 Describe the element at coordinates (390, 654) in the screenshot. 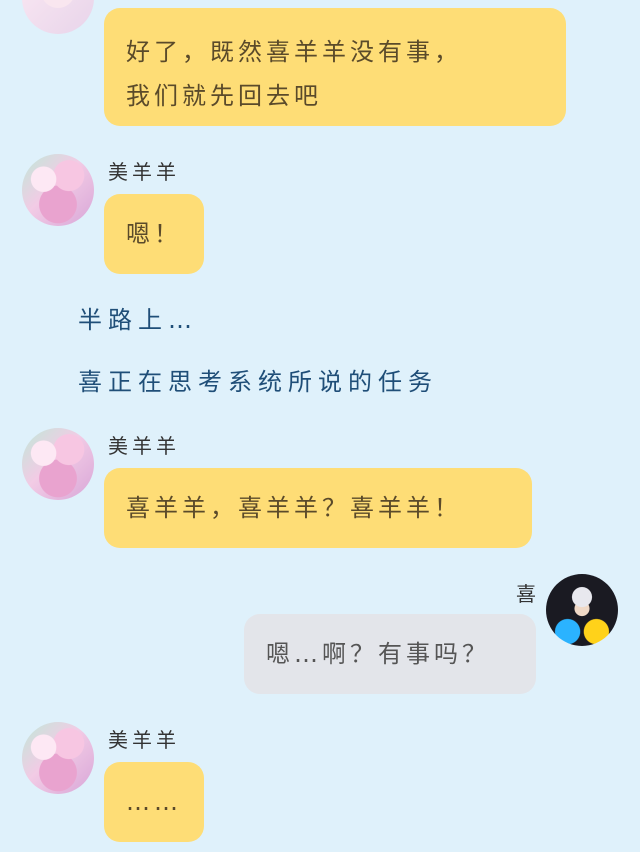

I see `message-bubble-4: 嗯…啊？有事吗？` at that location.